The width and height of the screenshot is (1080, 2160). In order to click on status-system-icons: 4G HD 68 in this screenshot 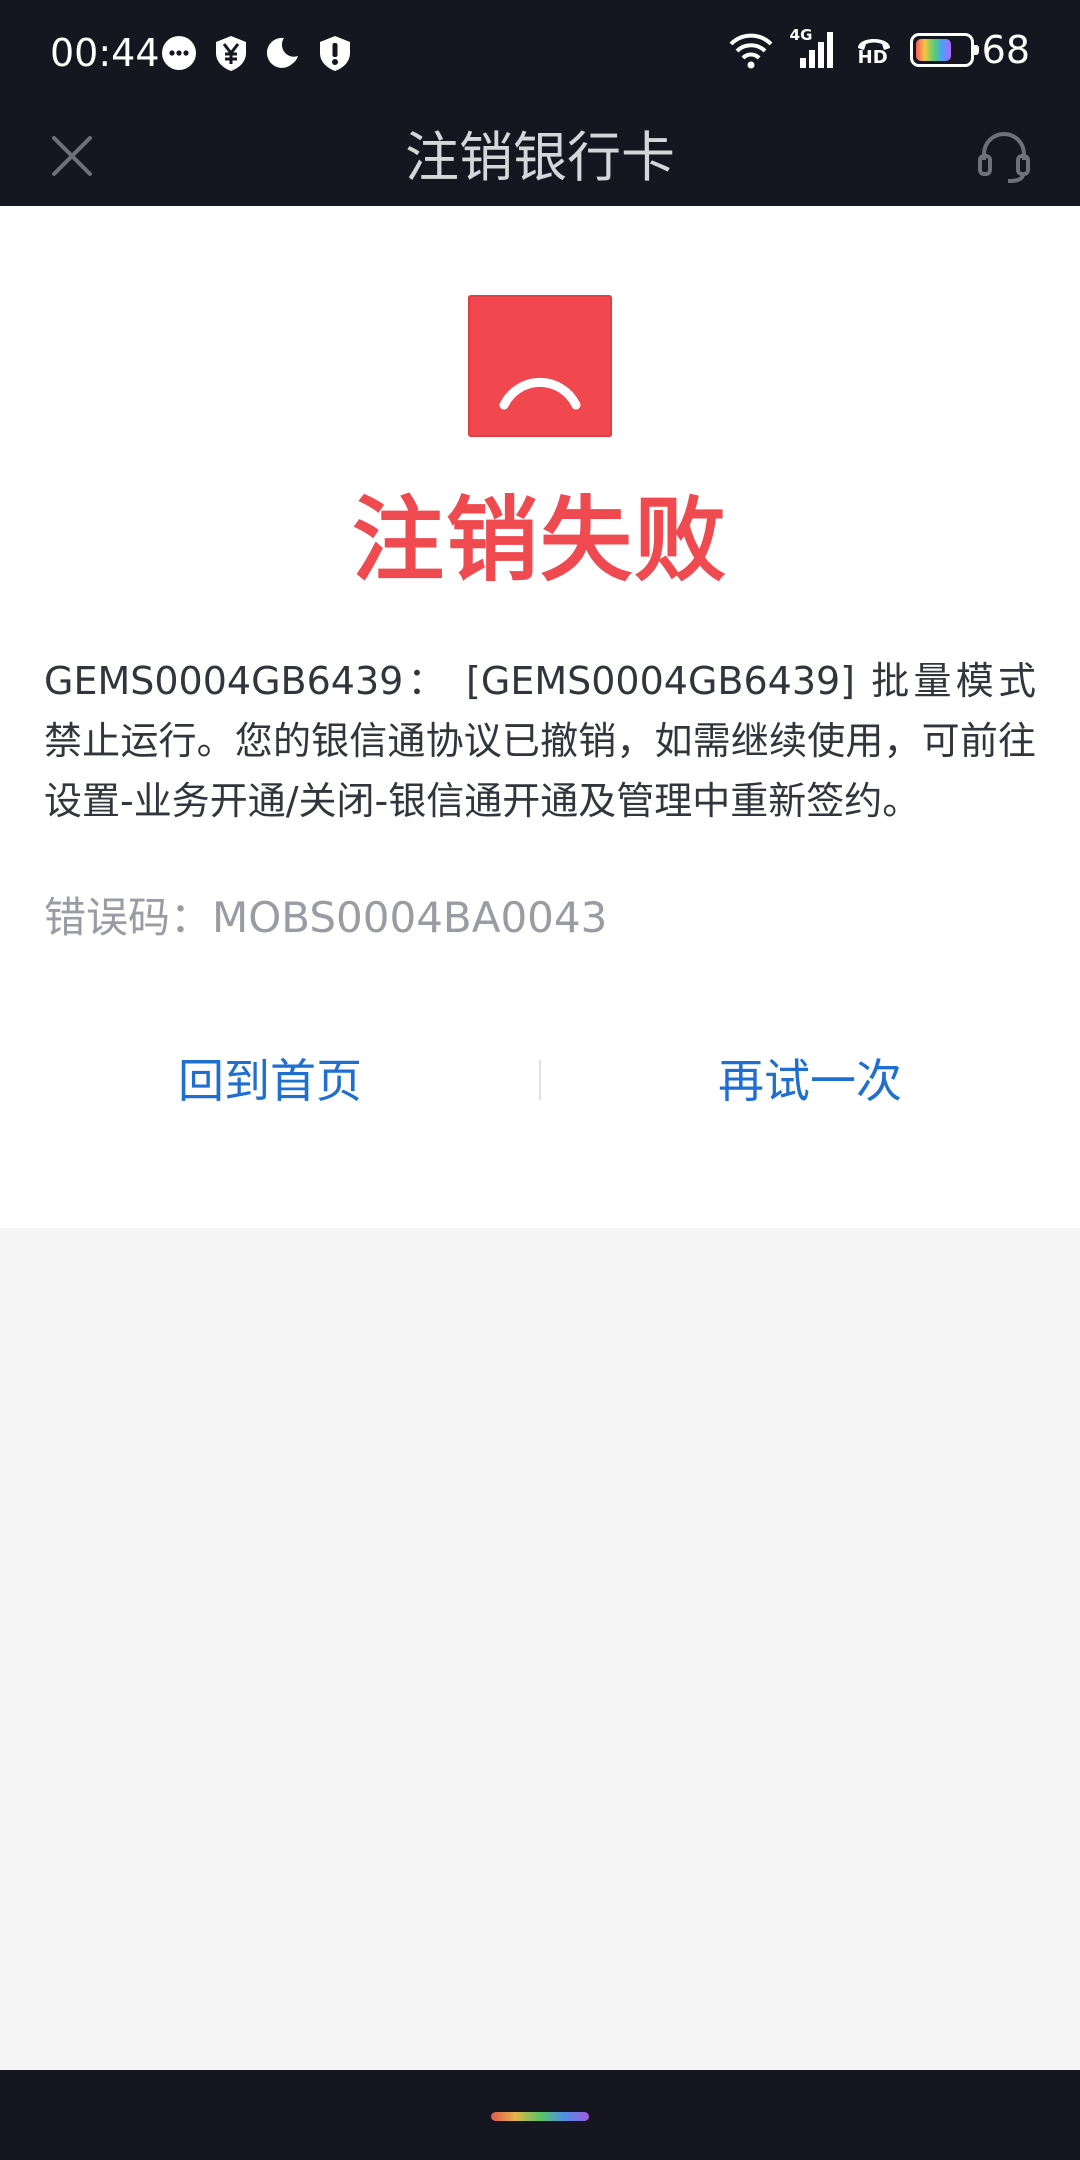, I will do `click(879, 49)`.